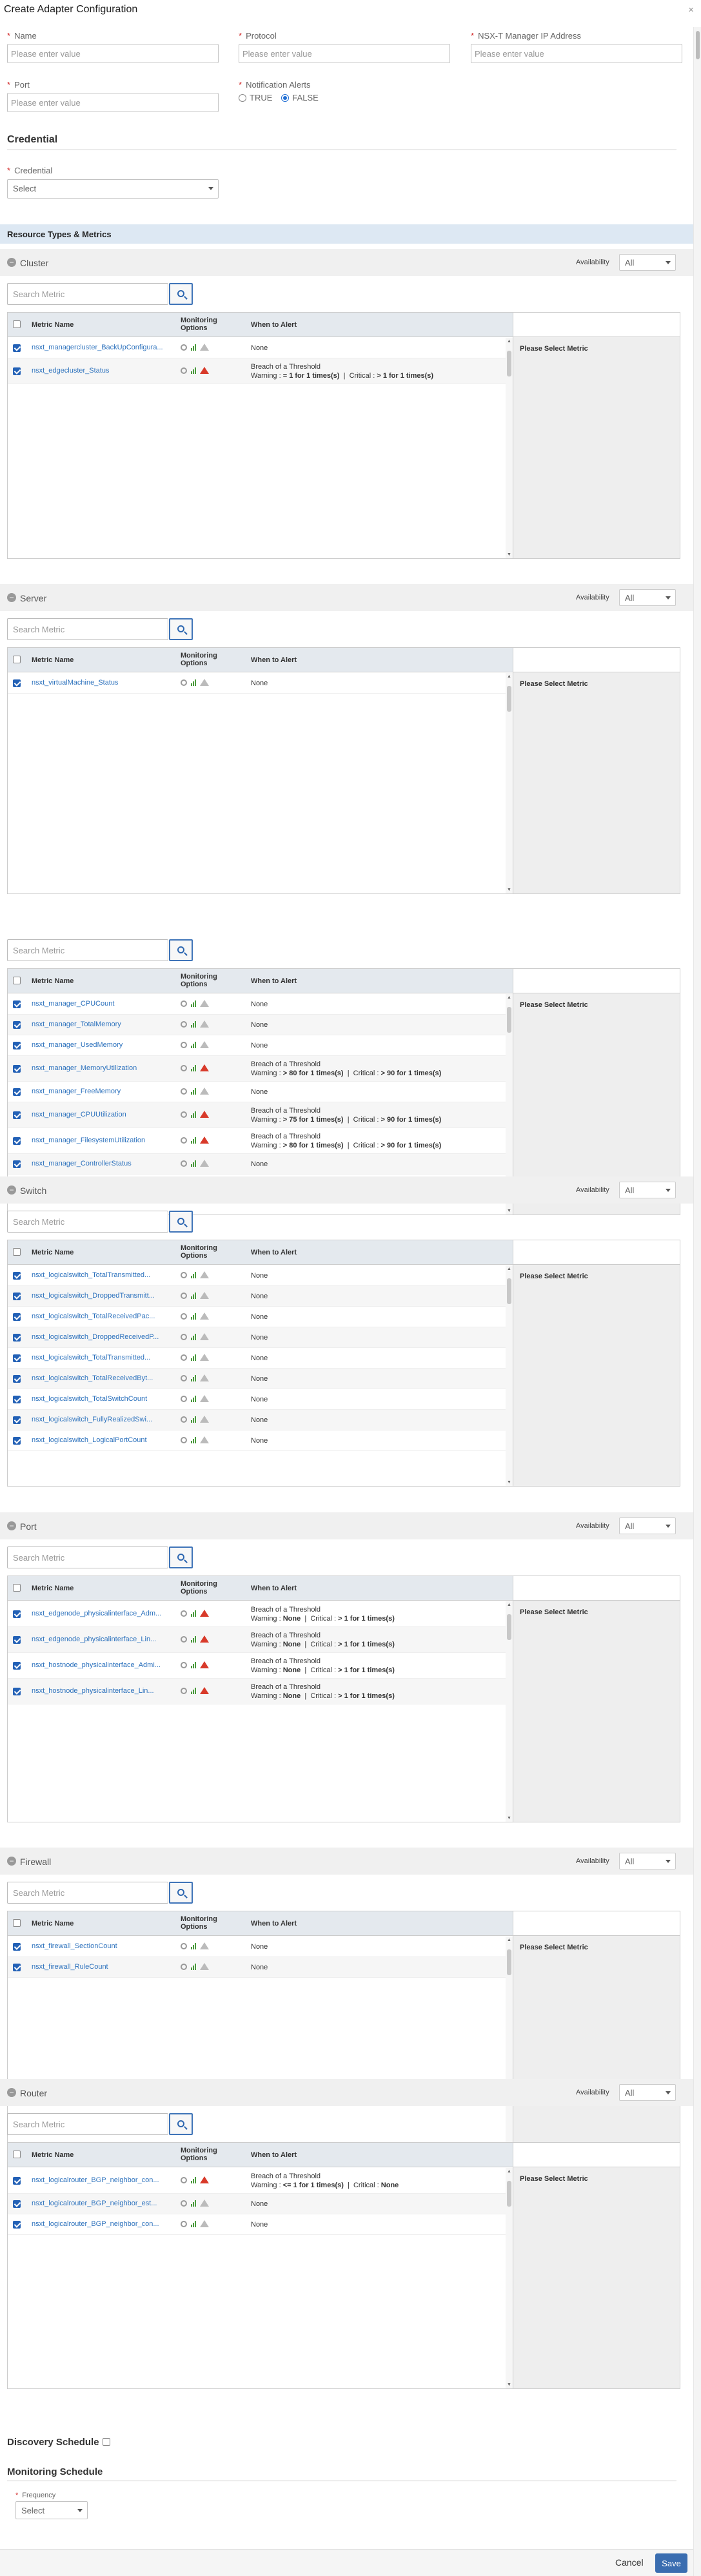  What do you see at coordinates (257, 1092) in the screenshot?
I see `table-row: nsxt_manager_FreeMemory None` at bounding box center [257, 1092].